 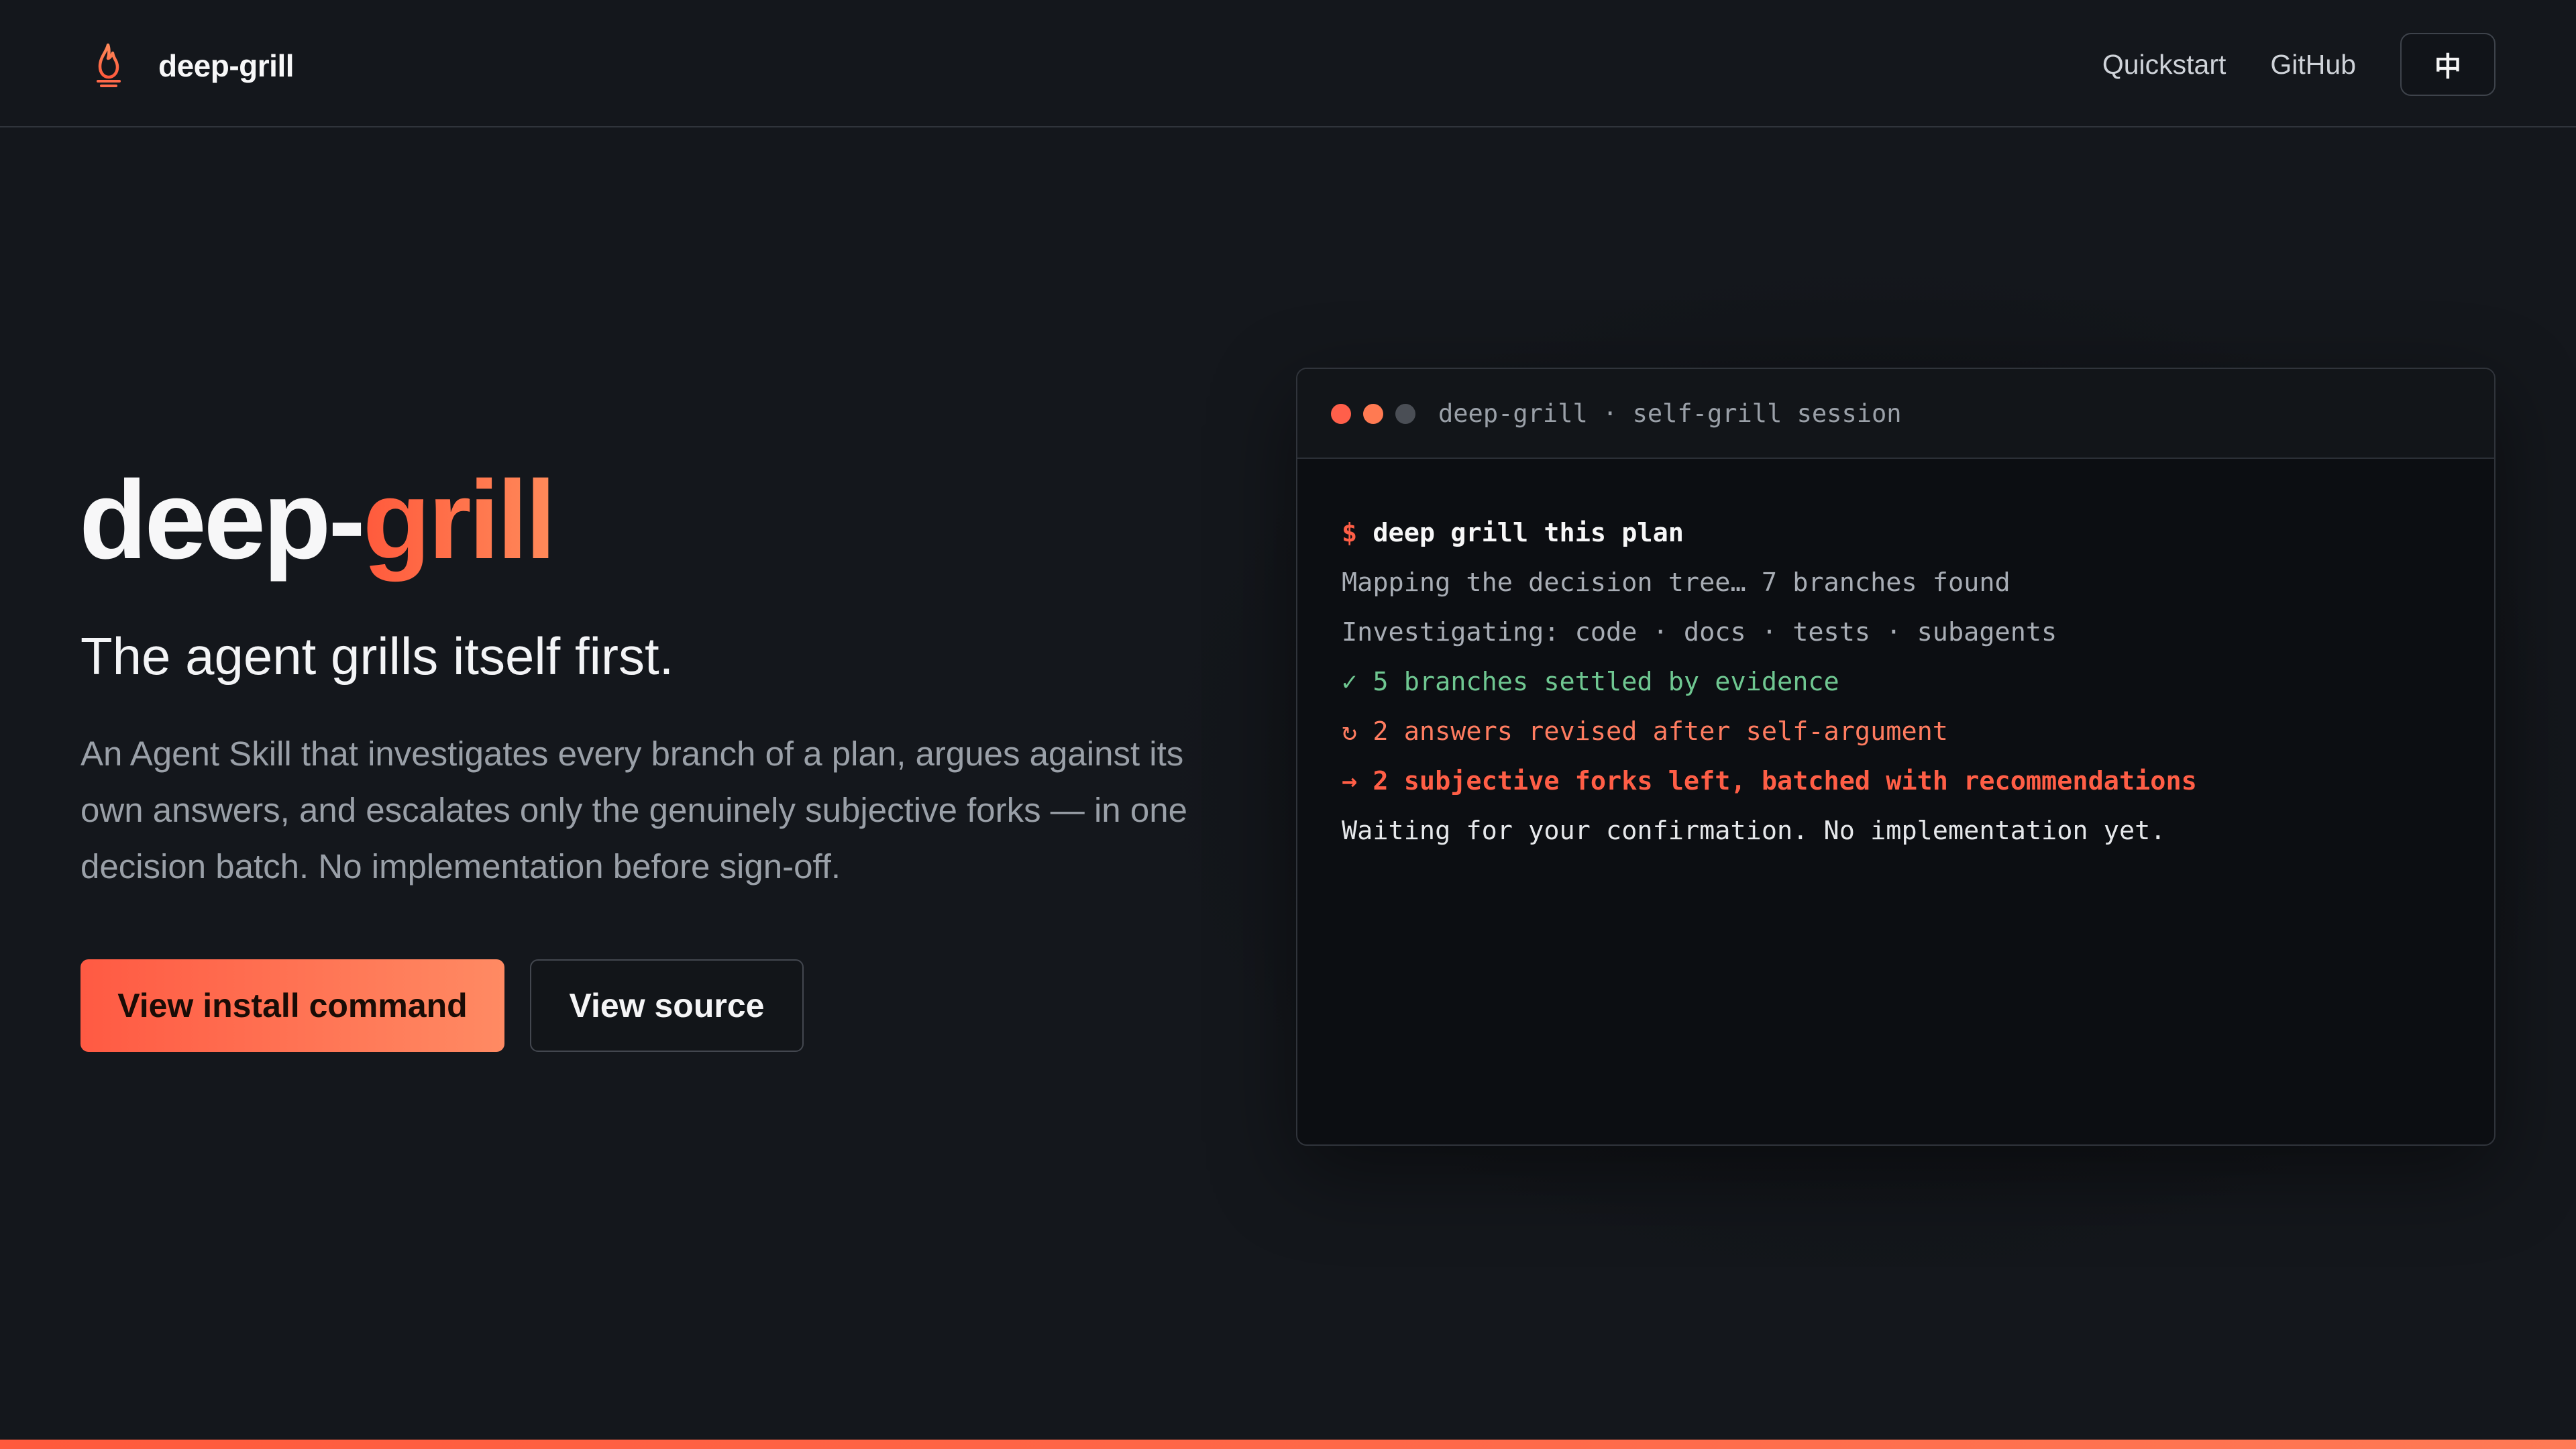 I want to click on hero-title: deep-grill, so click(x=317, y=520).